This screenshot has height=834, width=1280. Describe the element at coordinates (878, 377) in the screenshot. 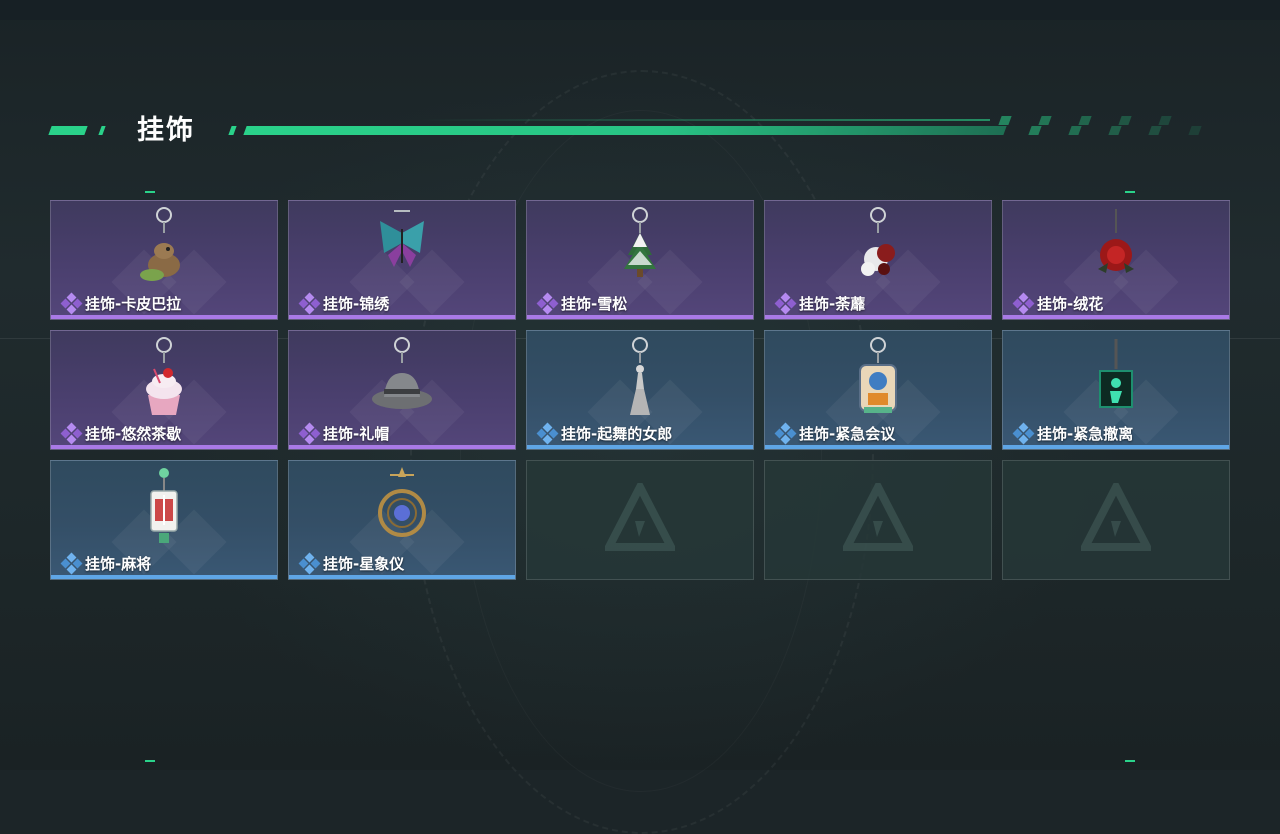

I see `meeting-badge-charm-icon` at that location.